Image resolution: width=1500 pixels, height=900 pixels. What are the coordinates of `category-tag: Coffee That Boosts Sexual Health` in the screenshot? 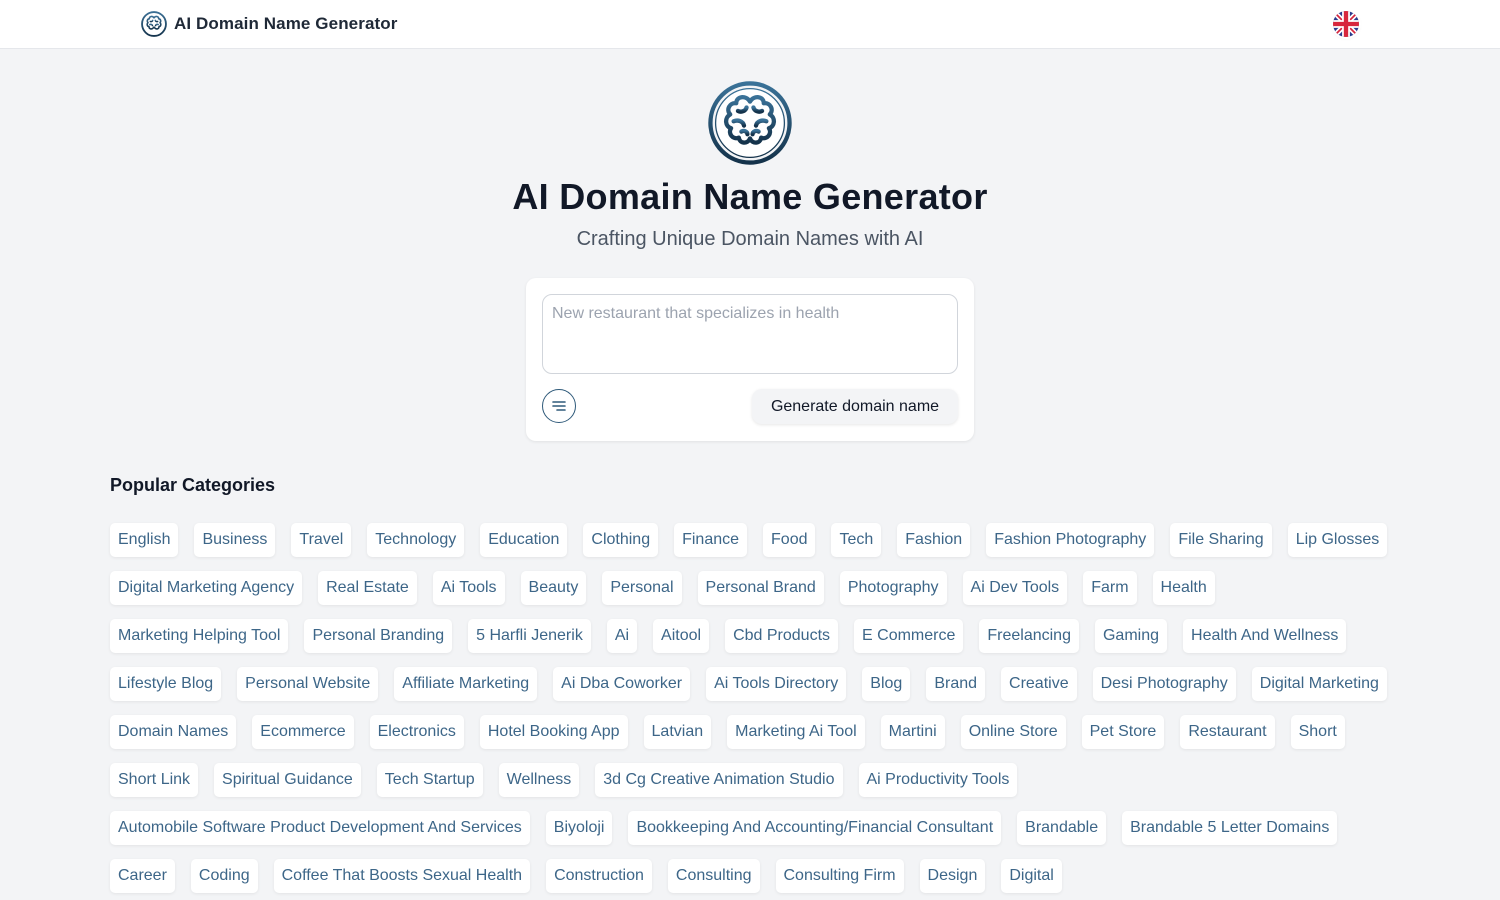 It's located at (402, 876).